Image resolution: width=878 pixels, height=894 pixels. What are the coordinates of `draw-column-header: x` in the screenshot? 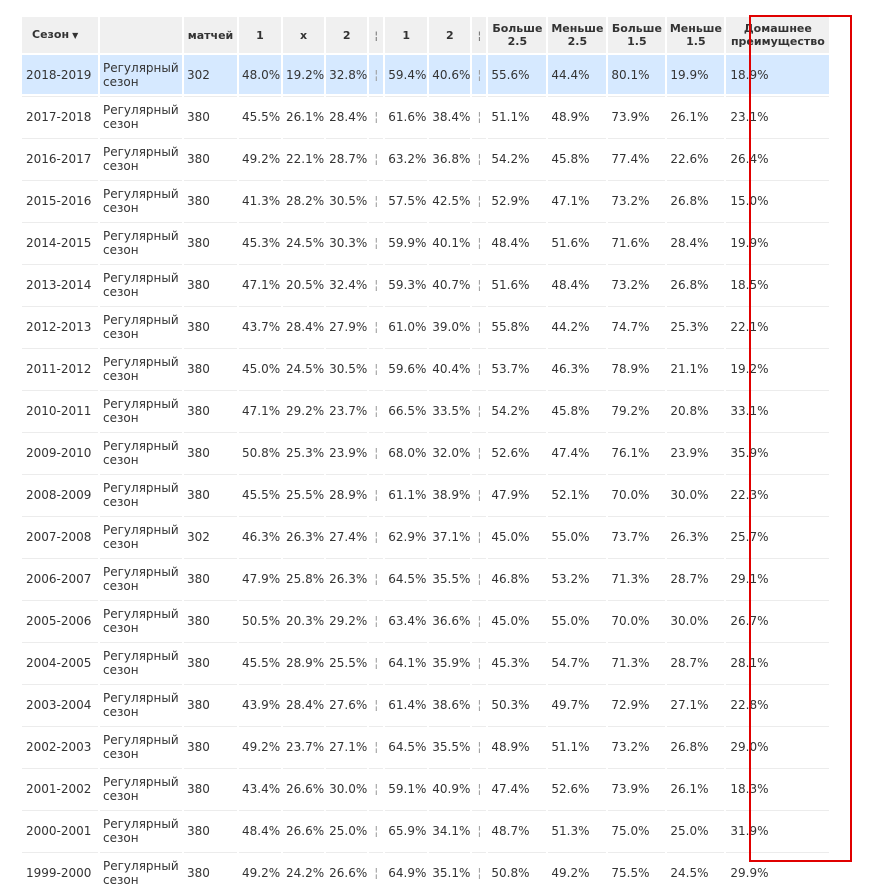 It's located at (304, 36).